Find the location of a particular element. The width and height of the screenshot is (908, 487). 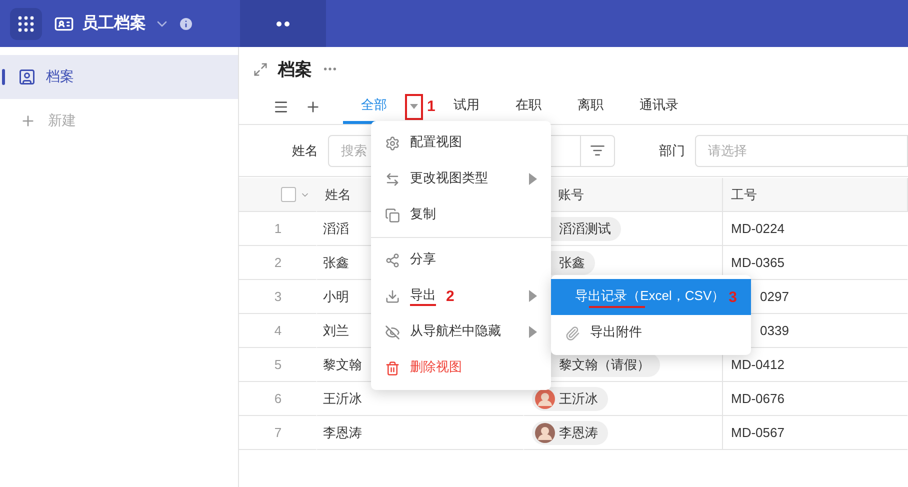

user-chip: 李恩涛 is located at coordinates (570, 432).